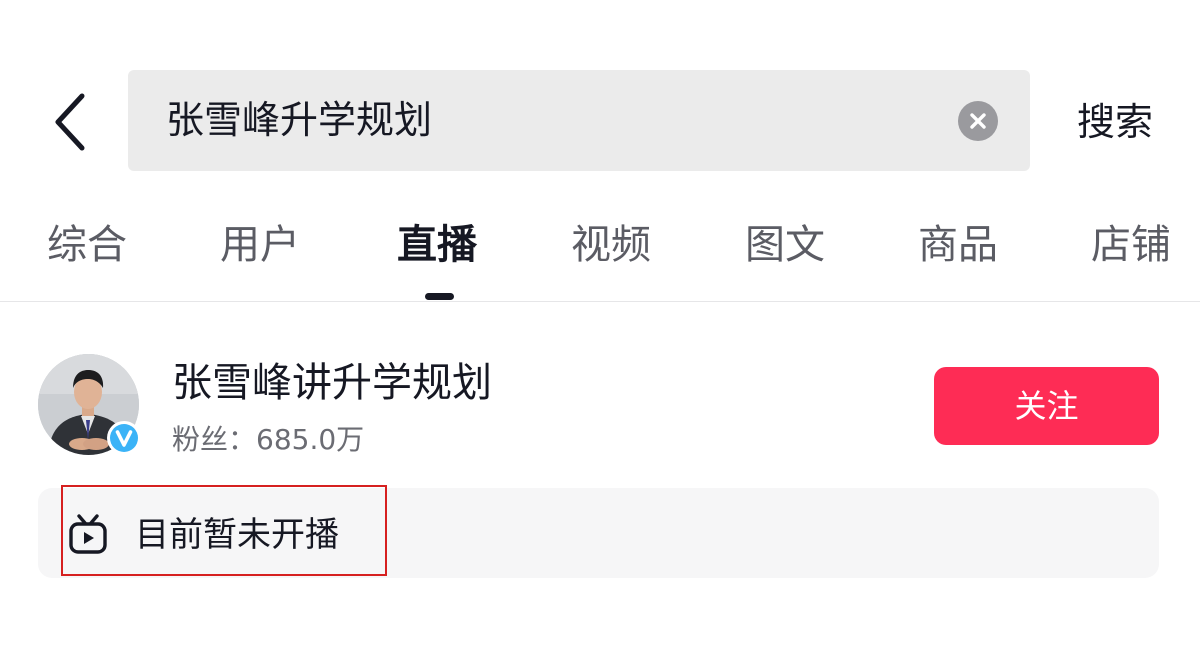 The height and width of the screenshot is (672, 1200). I want to click on search-box: 张雪峰升学规划, so click(579, 120).